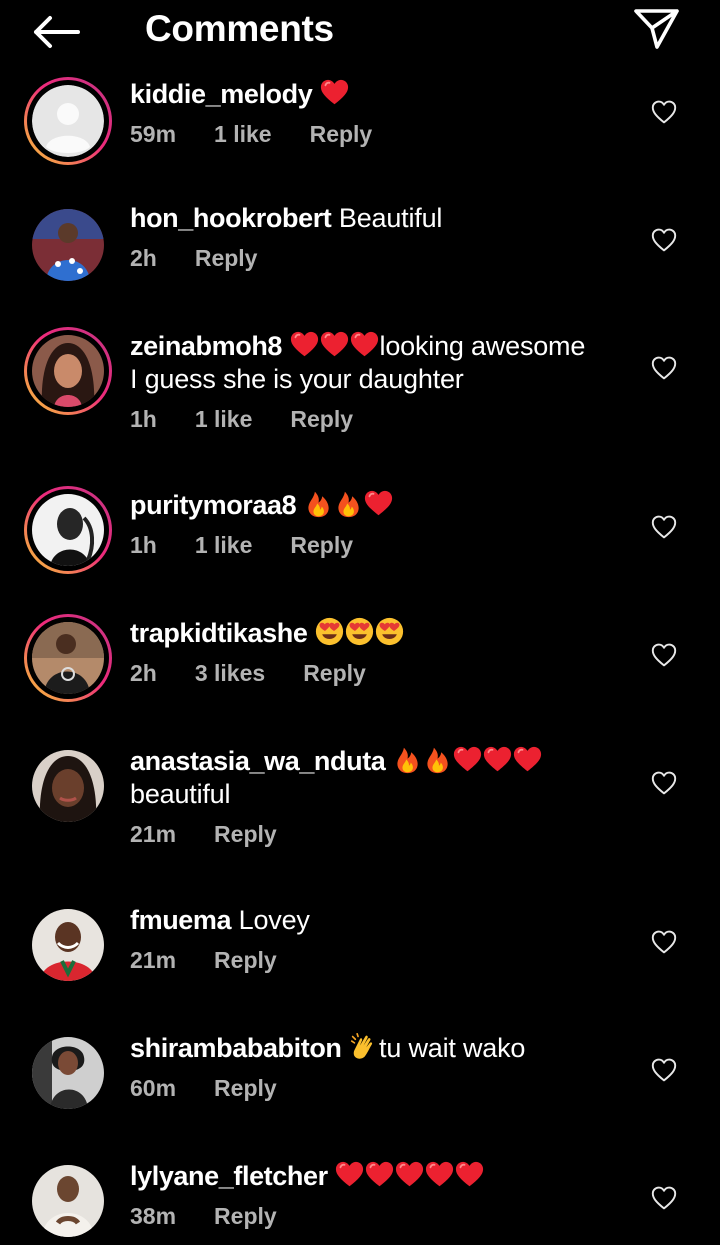  What do you see at coordinates (56, 32) in the screenshot?
I see `arrow-left-icon` at bounding box center [56, 32].